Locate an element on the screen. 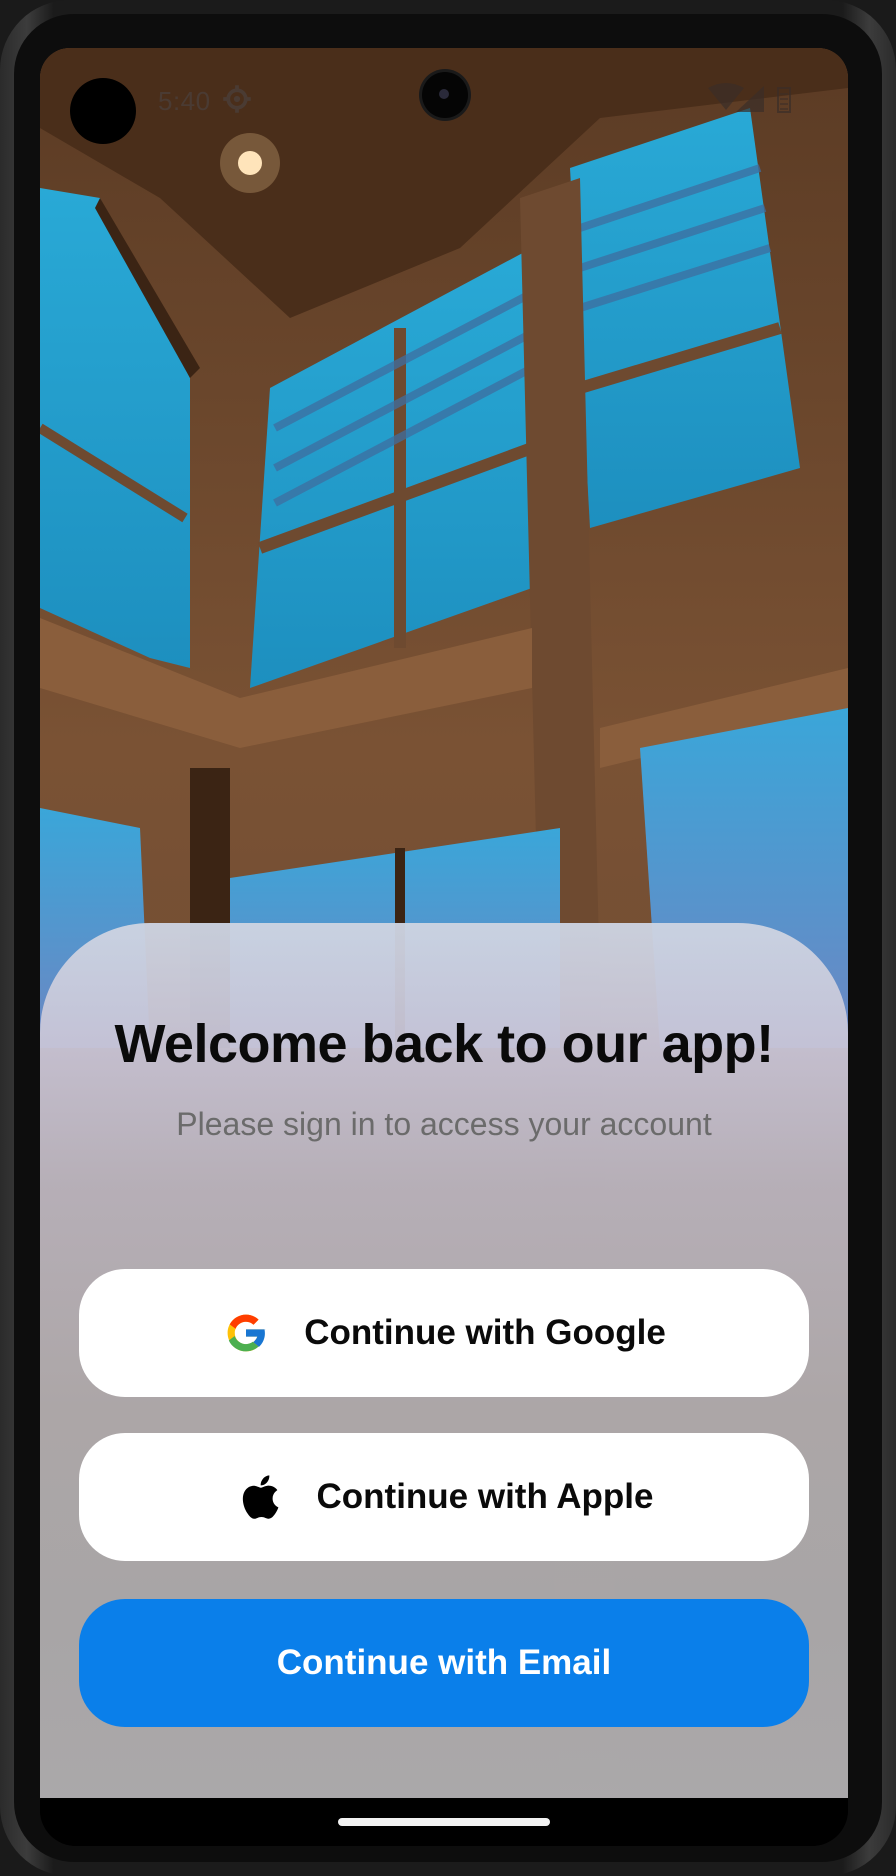 The height and width of the screenshot is (1876, 896). continue-with-email-button: Continue with Email is located at coordinates (444, 1663).